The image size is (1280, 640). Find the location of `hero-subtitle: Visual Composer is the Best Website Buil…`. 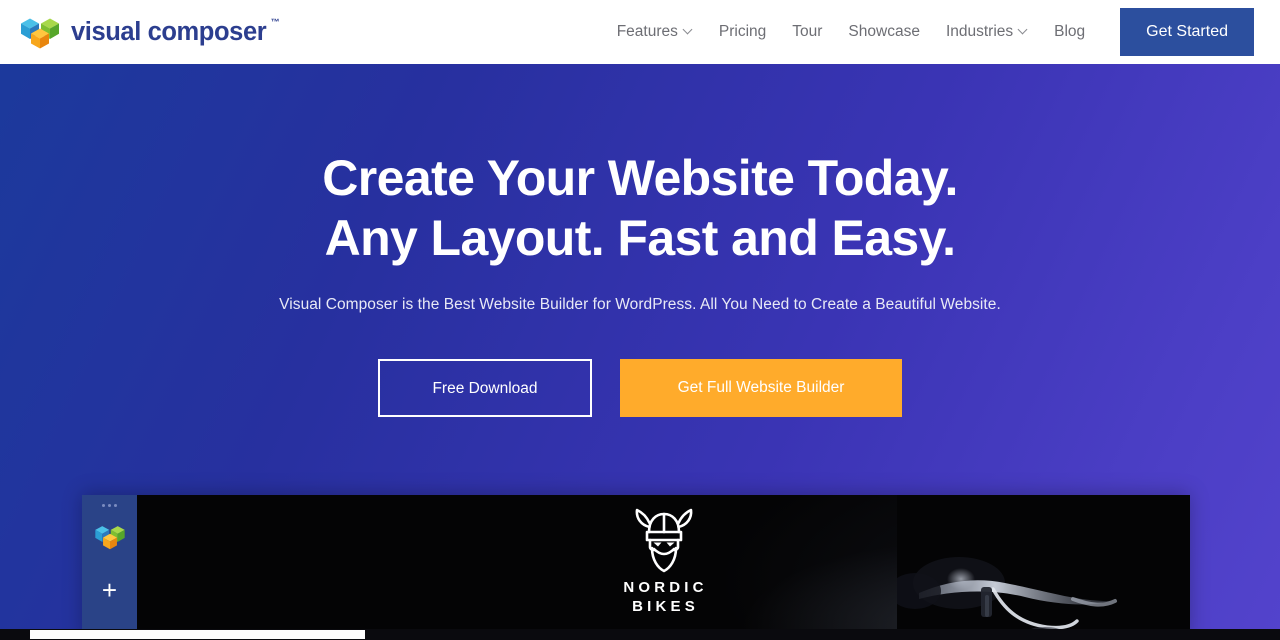

hero-subtitle: Visual Composer is the Best Website Buil… is located at coordinates (640, 304).